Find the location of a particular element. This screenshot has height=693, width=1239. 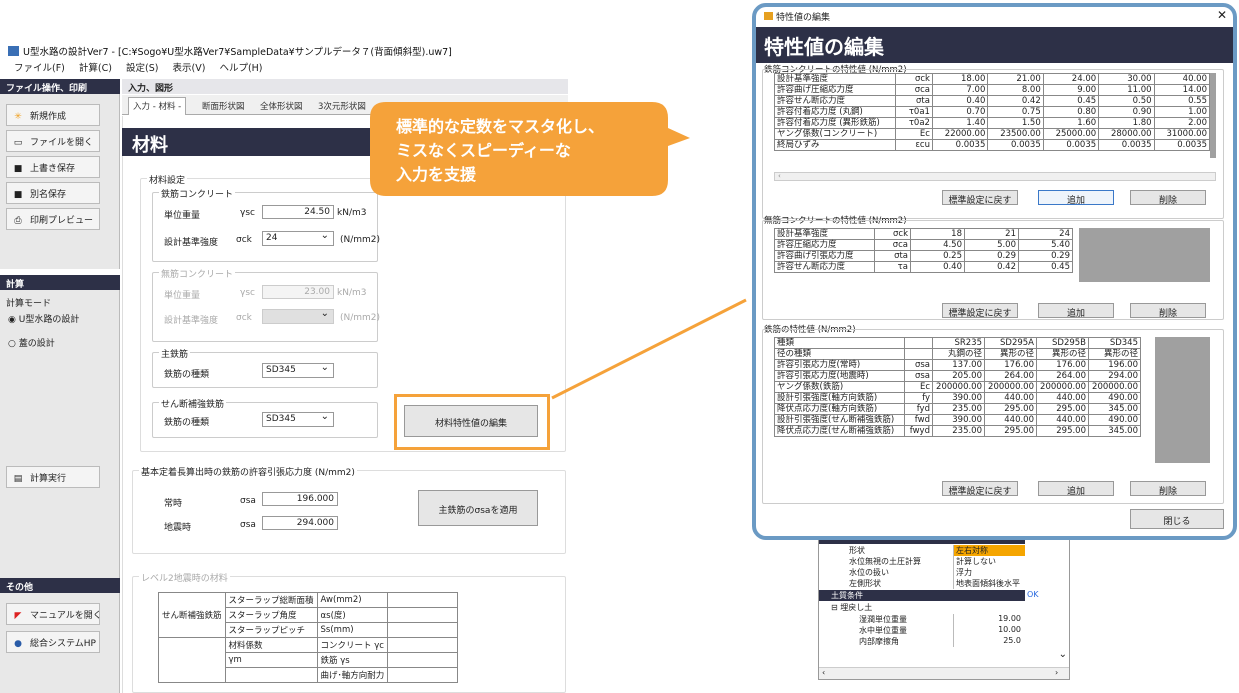

rc-value-cell: 0.80 is located at coordinates (1071, 112).